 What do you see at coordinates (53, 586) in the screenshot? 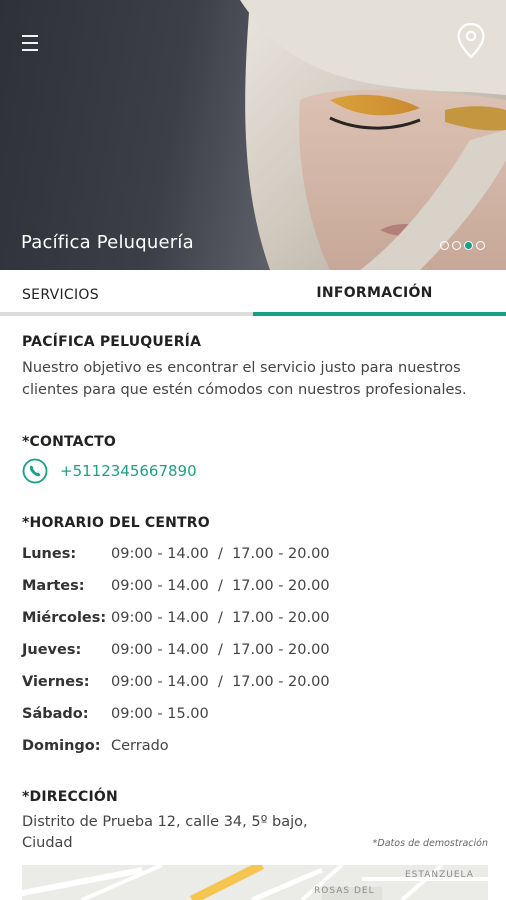
I see `schedule-day: Martes:` at bounding box center [53, 586].